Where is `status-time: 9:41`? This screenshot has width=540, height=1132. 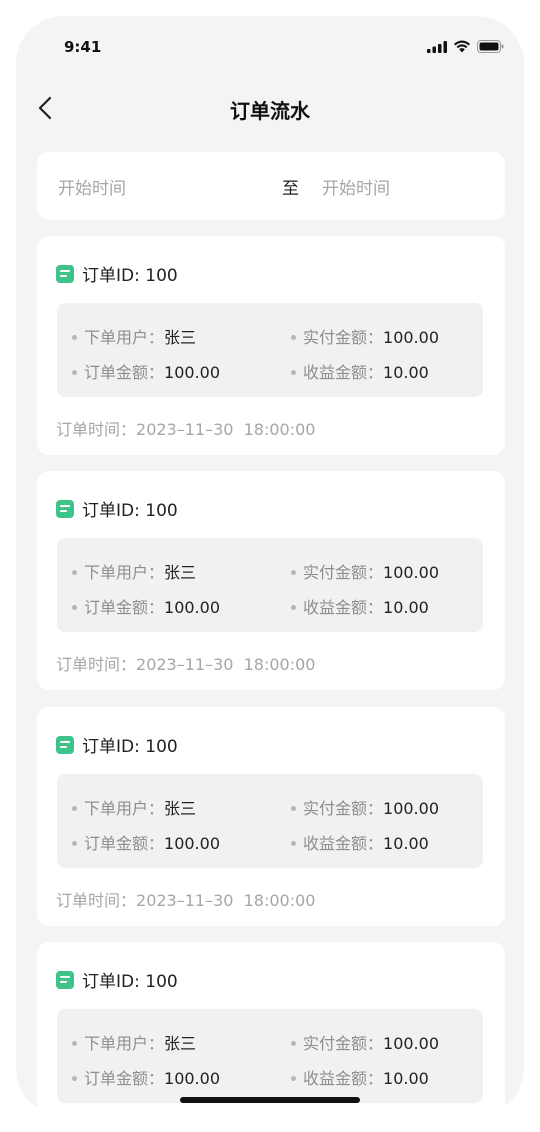 status-time: 9:41 is located at coordinates (83, 47).